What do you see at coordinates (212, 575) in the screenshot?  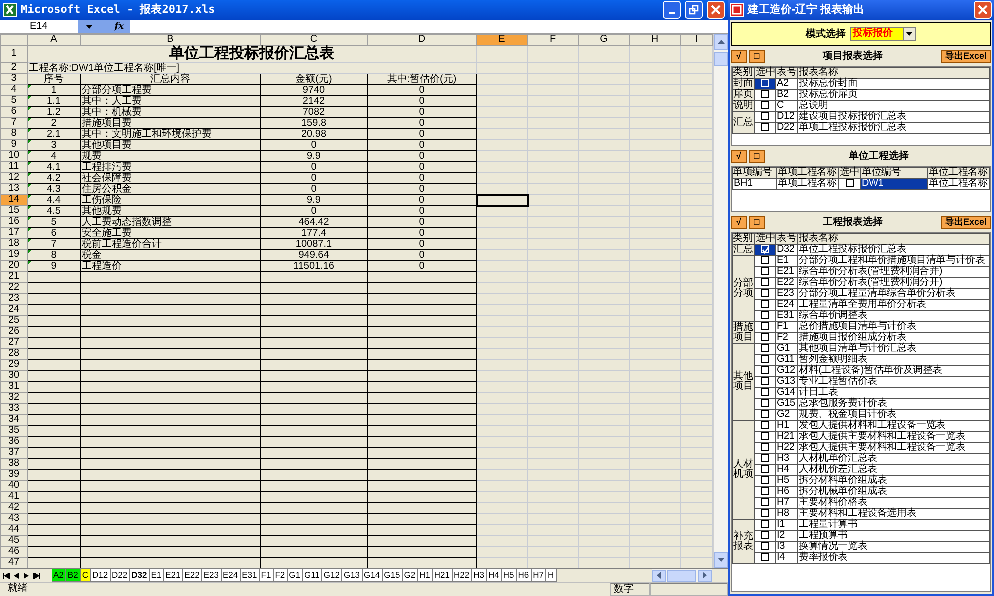 I see `sheet-tab: E23` at bounding box center [212, 575].